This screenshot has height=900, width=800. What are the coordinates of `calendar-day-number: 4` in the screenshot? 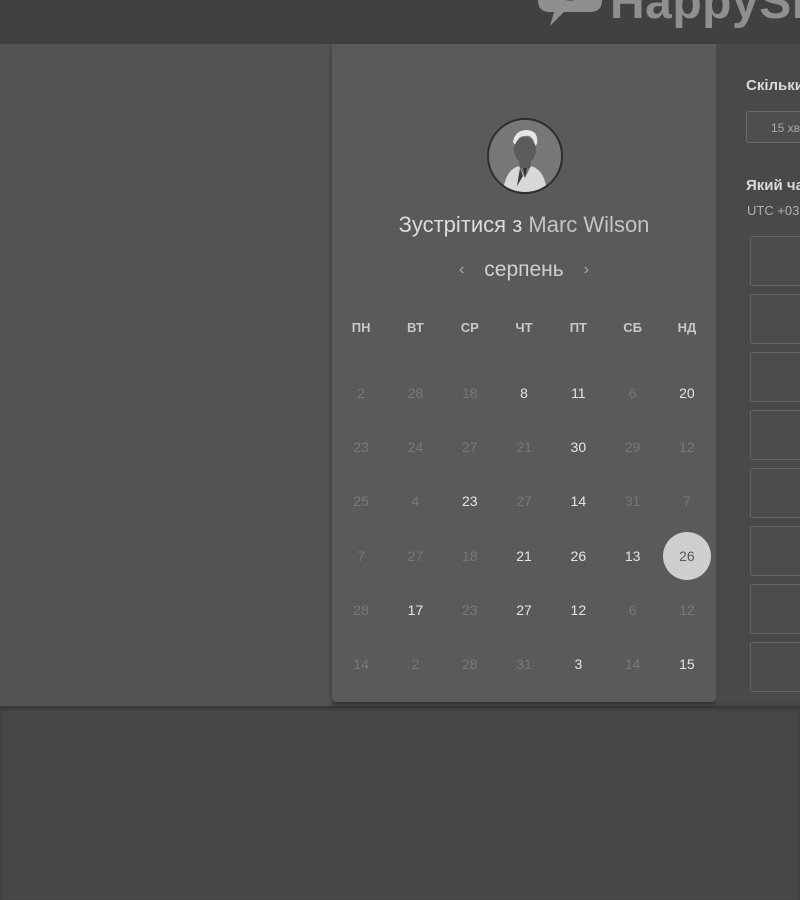 It's located at (415, 501).